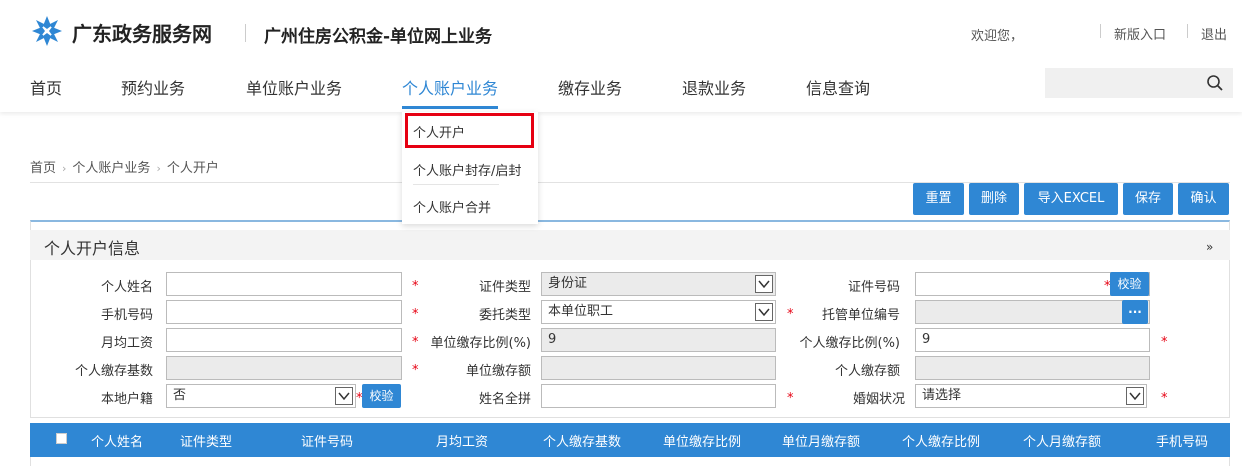 Image resolution: width=1242 pixels, height=466 pixels. What do you see at coordinates (456, 184) in the screenshot?
I see `menu-divider` at bounding box center [456, 184].